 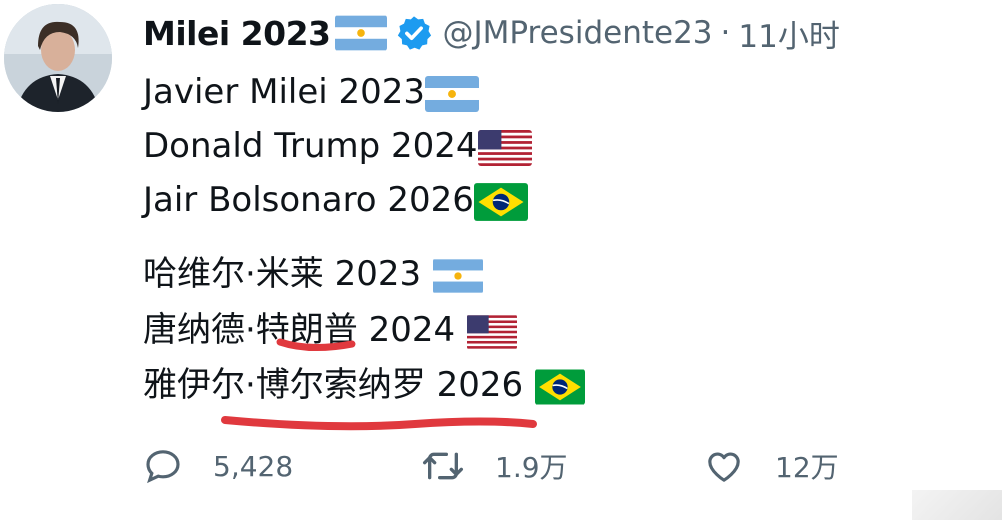 I want to click on tweet-line: Donald Trump 2024, so click(x=337, y=146).